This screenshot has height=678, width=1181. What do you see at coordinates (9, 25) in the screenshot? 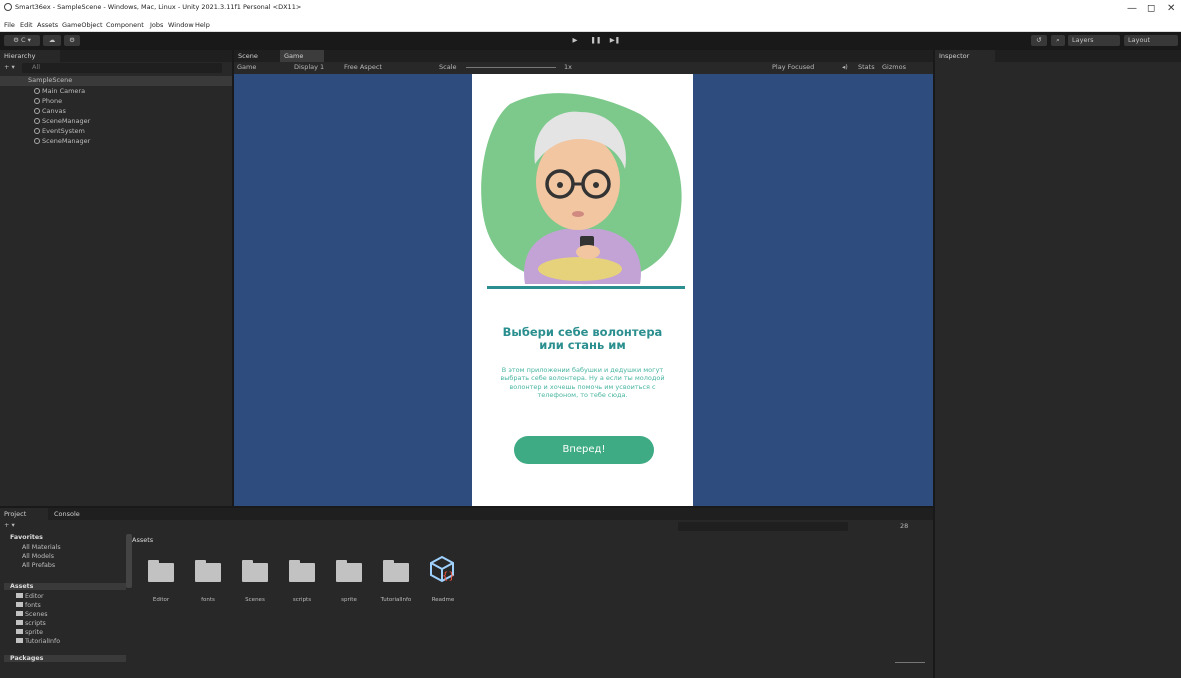
I see `menu-file: File` at bounding box center [9, 25].